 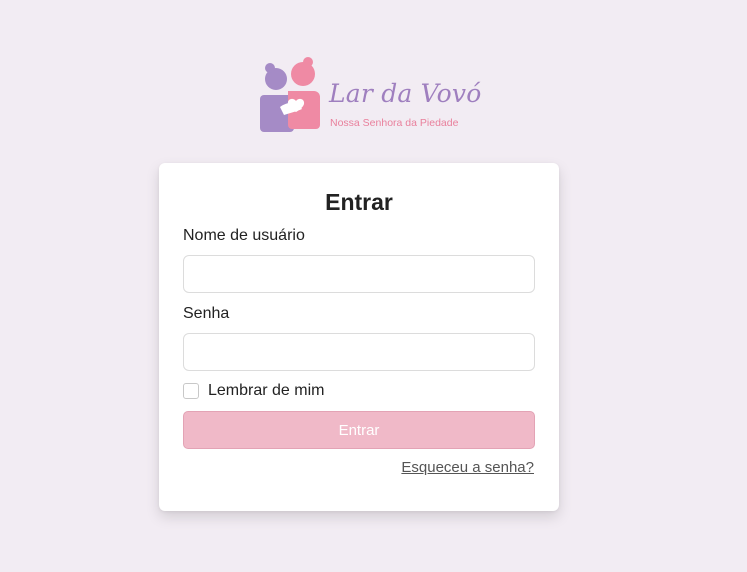 What do you see at coordinates (359, 202) in the screenshot?
I see `login-title: Entrar` at bounding box center [359, 202].